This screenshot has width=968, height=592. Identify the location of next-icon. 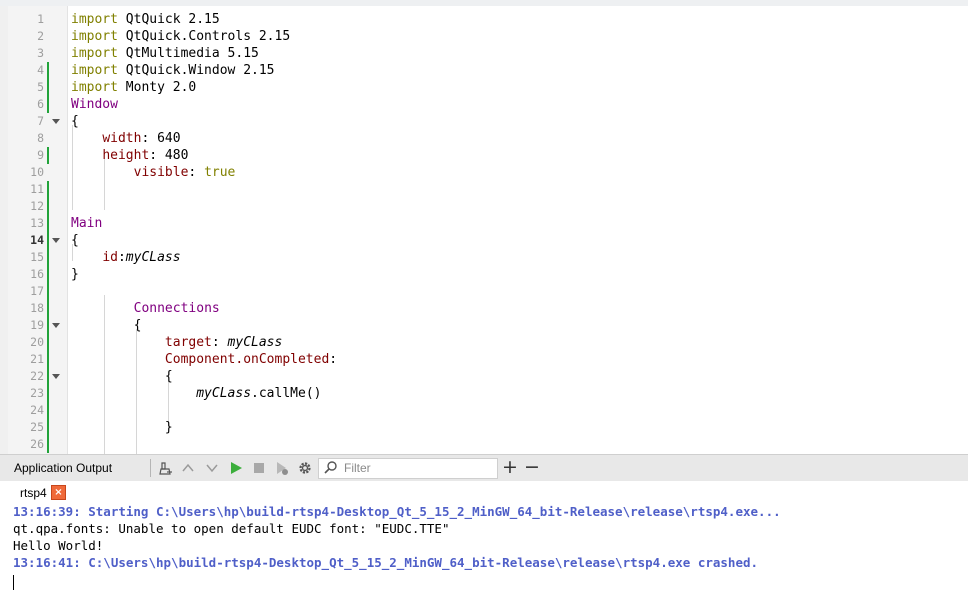
(212, 468).